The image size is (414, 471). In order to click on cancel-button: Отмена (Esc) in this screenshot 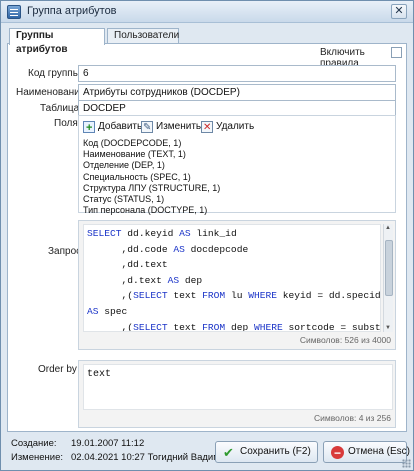, I will do `click(366, 452)`.